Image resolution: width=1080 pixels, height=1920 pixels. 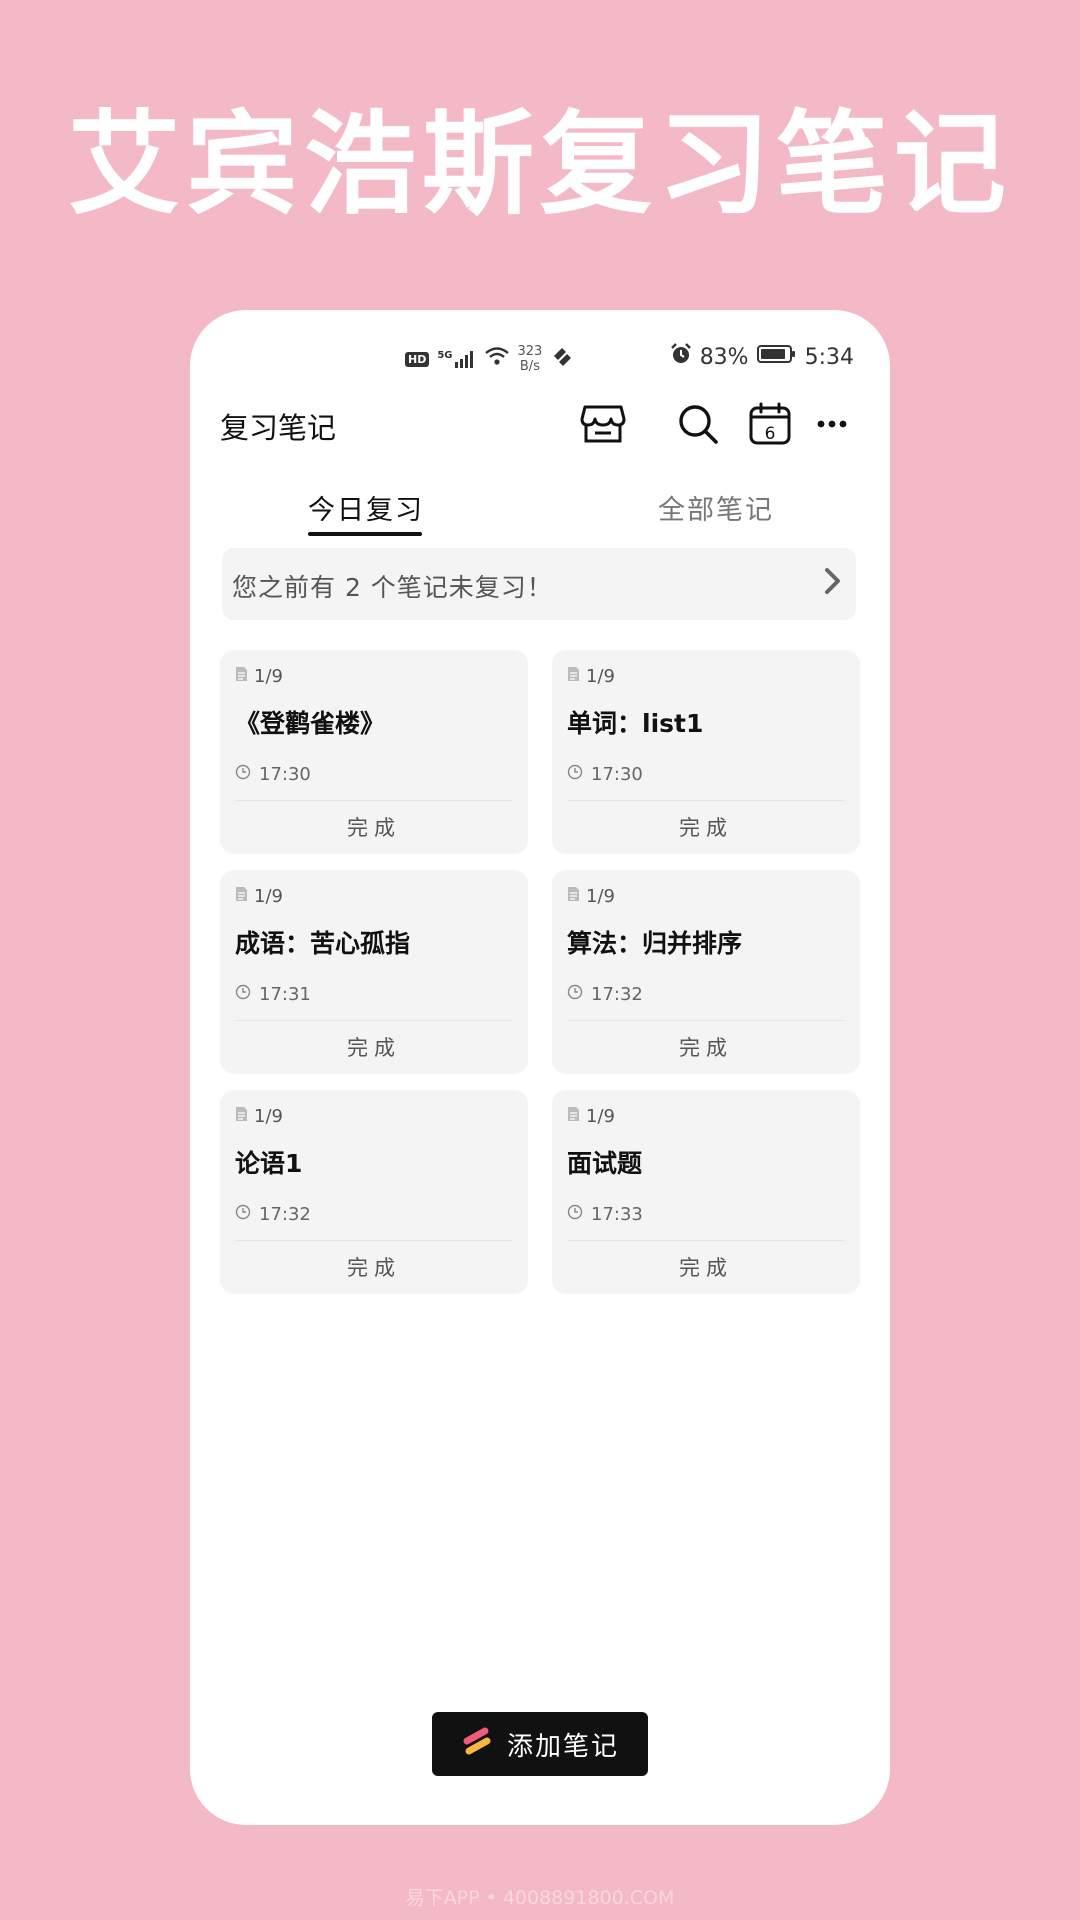 I want to click on battery-icon, so click(x=776, y=357).